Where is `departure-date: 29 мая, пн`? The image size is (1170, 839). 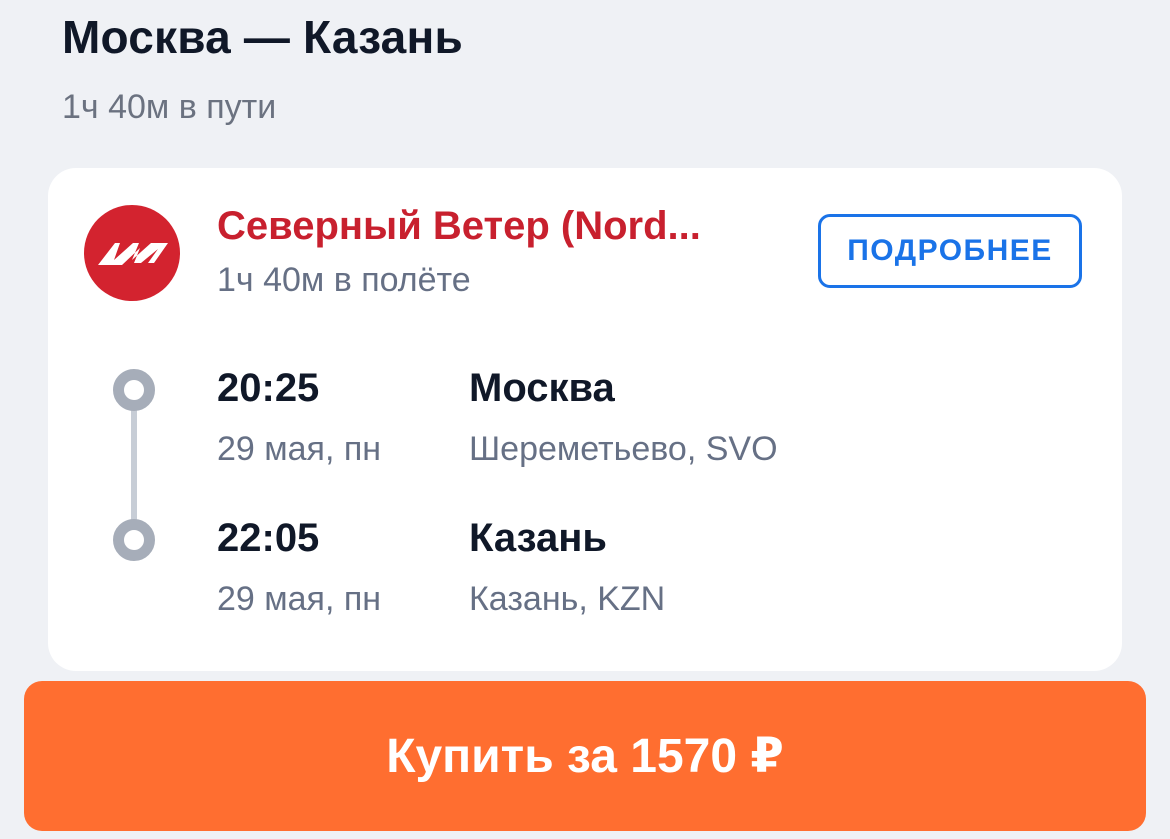
departure-date: 29 мая, пн is located at coordinates (299, 449).